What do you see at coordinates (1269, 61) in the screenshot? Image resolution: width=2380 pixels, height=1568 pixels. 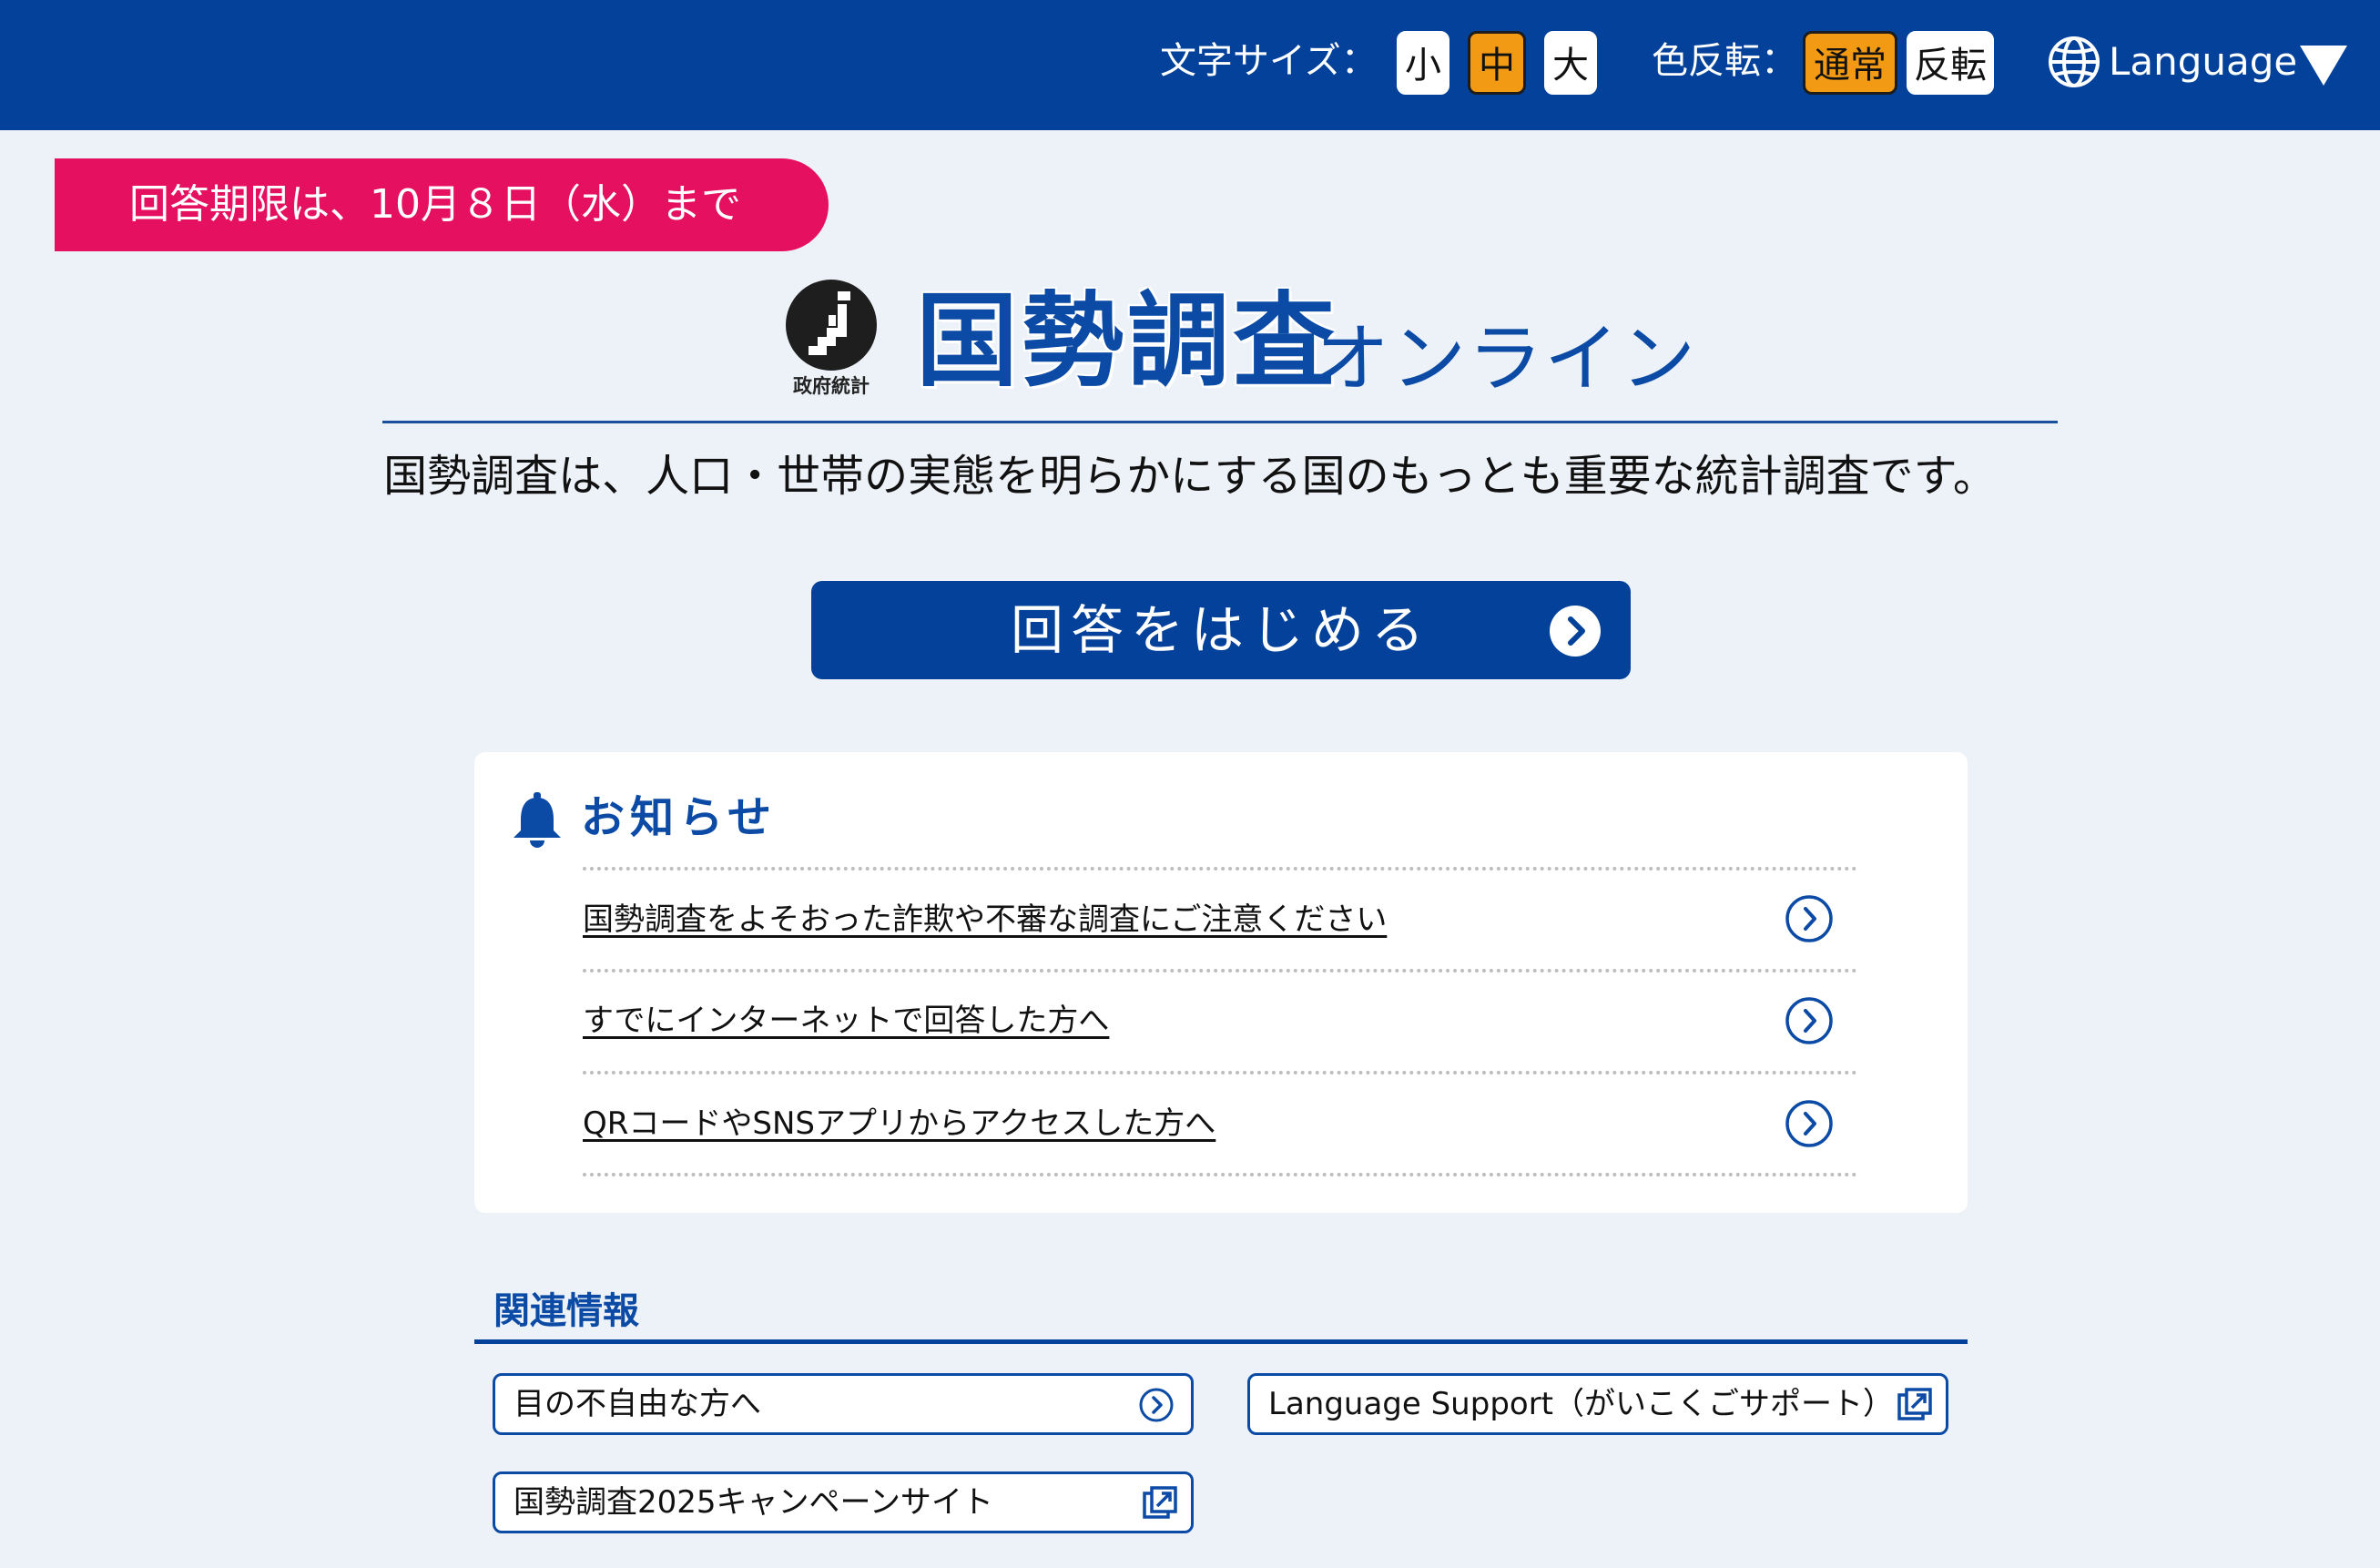 I see `font-size-label: 文字サイズ：` at bounding box center [1269, 61].